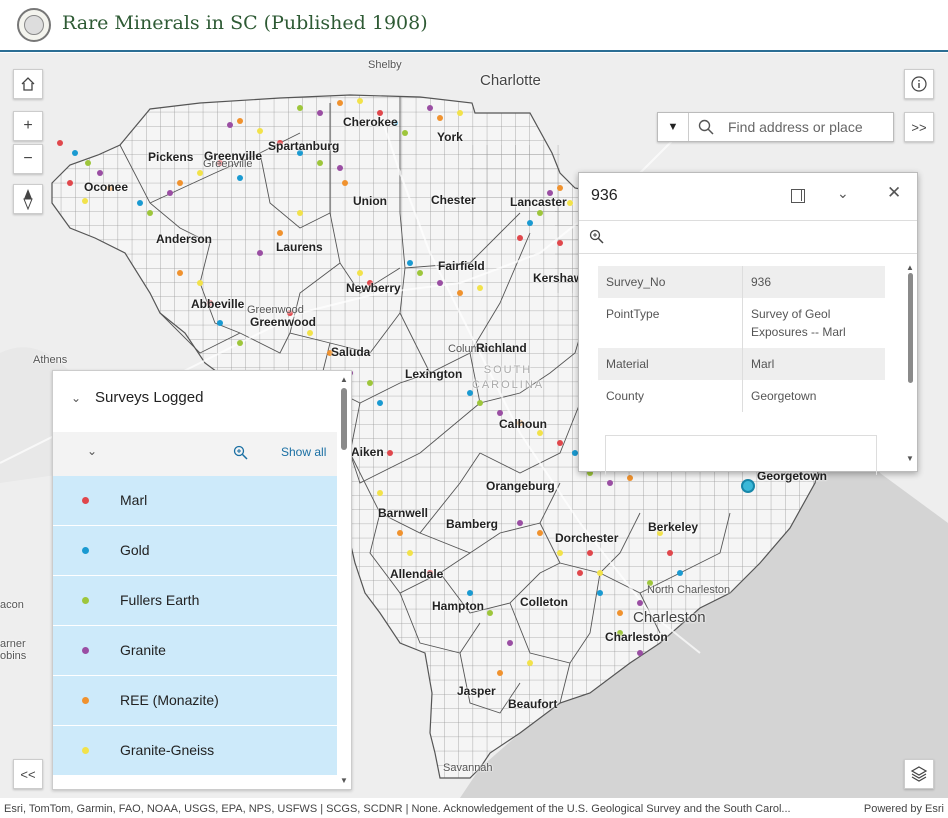  Describe the element at coordinates (798, 196) in the screenshot. I see `dock-icon` at that location.